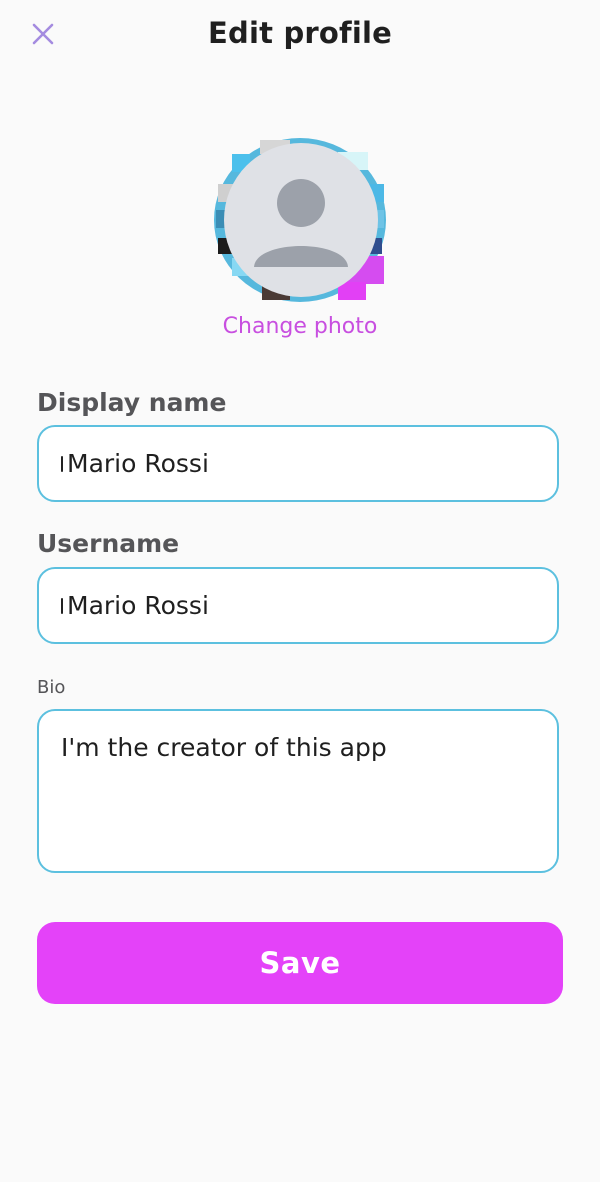 The height and width of the screenshot is (1182, 600). Describe the element at coordinates (300, 326) in the screenshot. I see `change-photo-link: Change photo` at that location.